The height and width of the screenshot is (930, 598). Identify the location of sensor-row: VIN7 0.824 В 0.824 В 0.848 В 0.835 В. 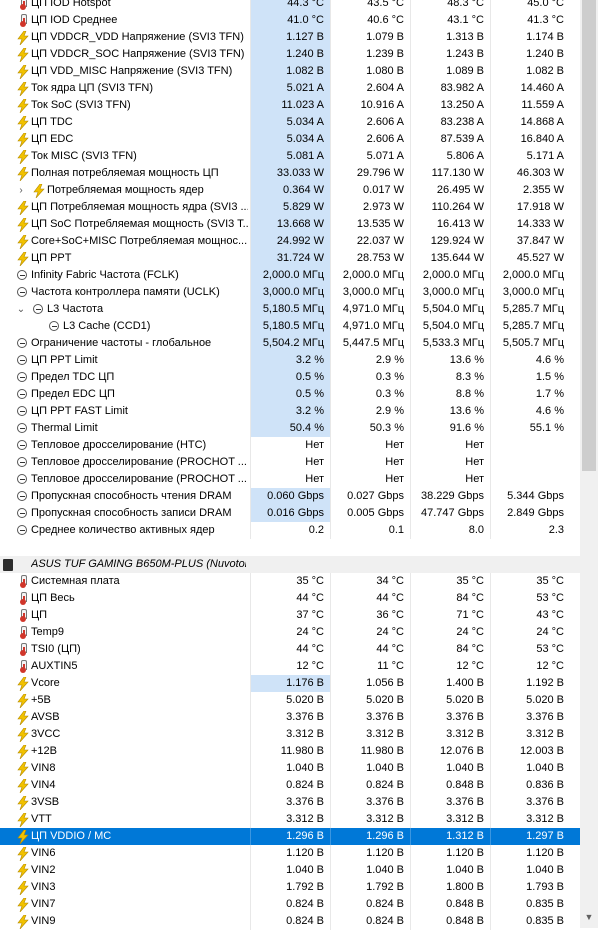
(290, 904).